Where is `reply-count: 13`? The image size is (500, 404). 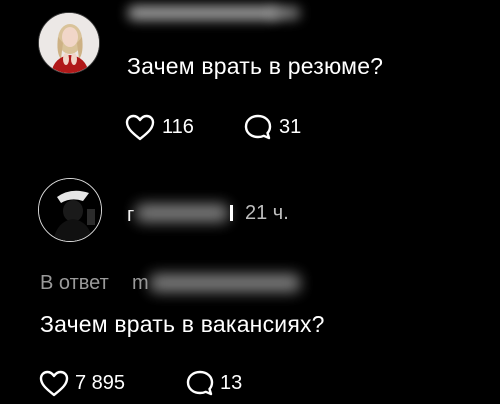
reply-count: 13 is located at coordinates (231, 383).